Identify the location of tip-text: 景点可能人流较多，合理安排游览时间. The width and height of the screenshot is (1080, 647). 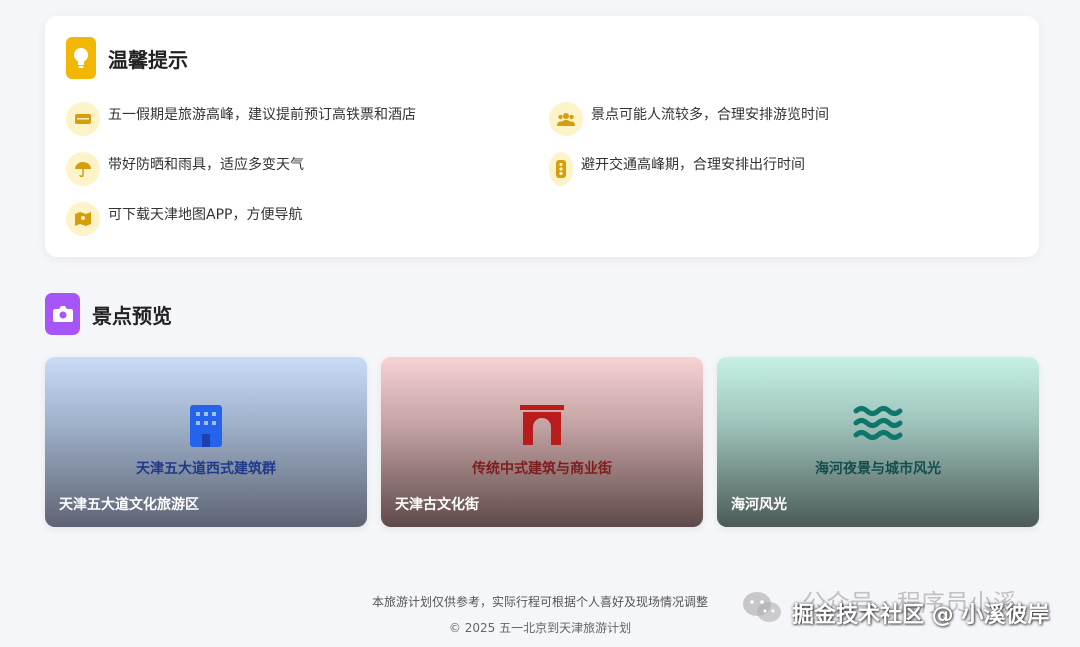
(710, 115).